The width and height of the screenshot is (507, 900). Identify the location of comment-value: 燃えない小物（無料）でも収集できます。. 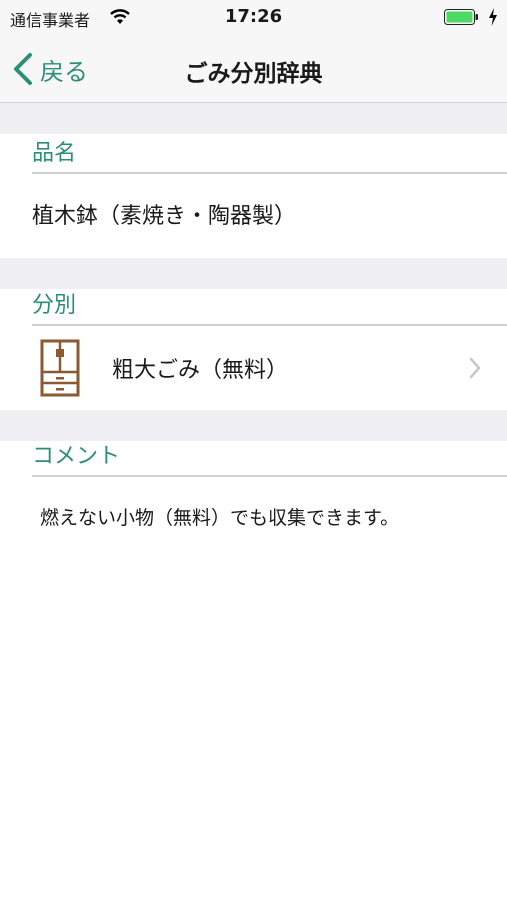
(220, 518).